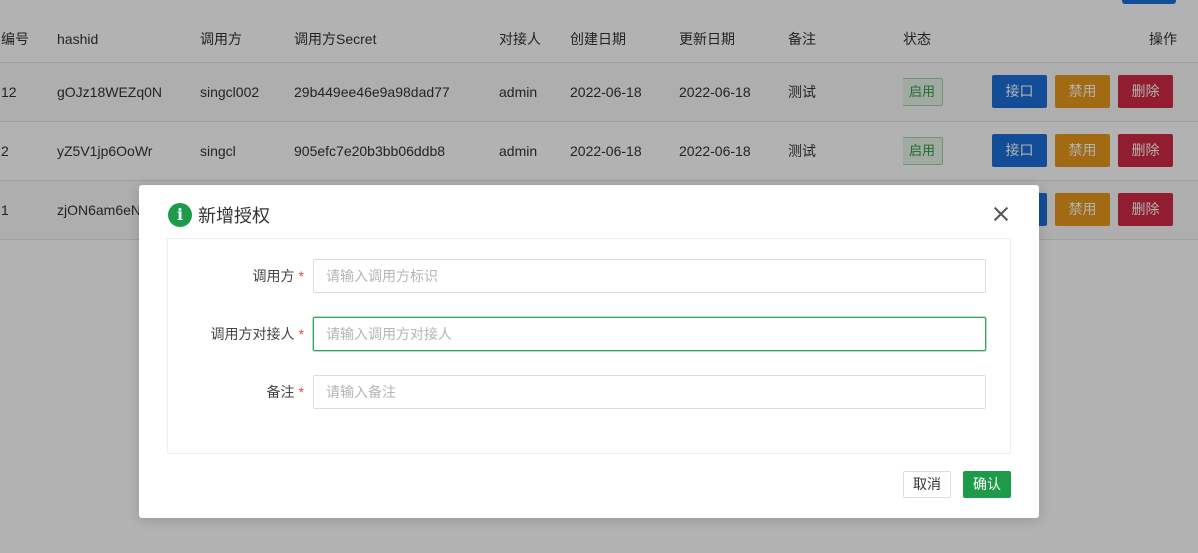 The image size is (1198, 553). What do you see at coordinates (927, 484) in the screenshot?
I see `cancel-button: 取消` at bounding box center [927, 484].